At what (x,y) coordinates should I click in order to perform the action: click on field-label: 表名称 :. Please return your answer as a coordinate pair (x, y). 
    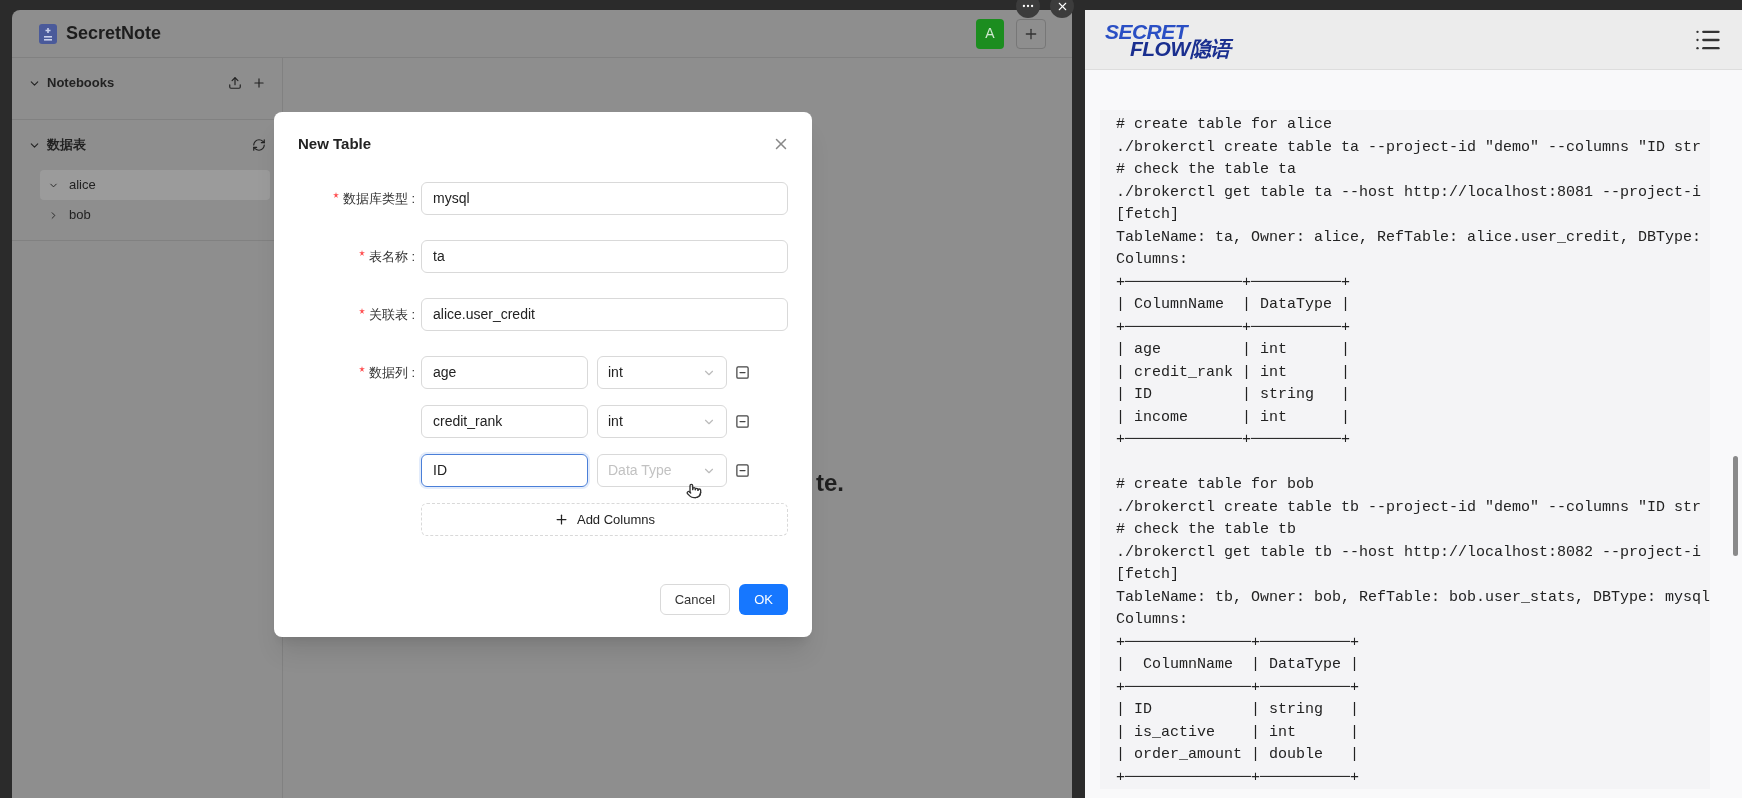
    Looking at the image, I should click on (391, 256).